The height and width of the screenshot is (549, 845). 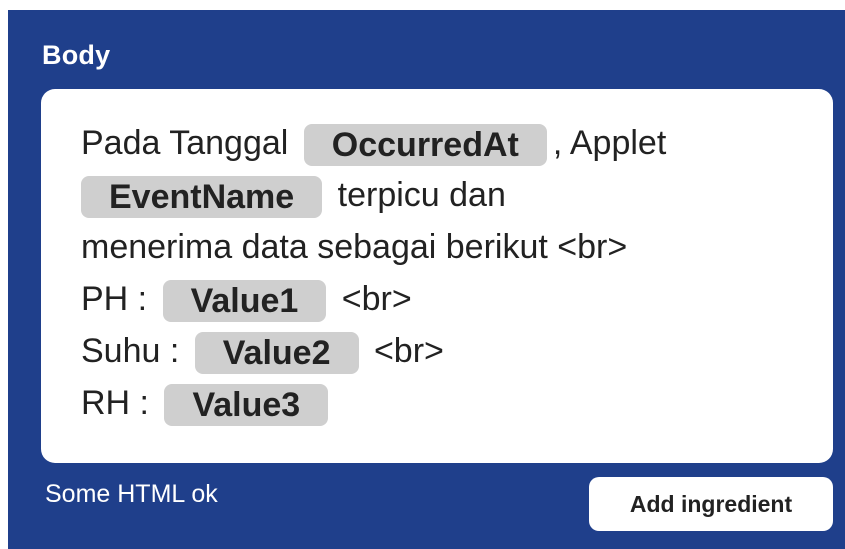 What do you see at coordinates (442, 403) in the screenshot?
I see `editor-line: RH : Value3` at bounding box center [442, 403].